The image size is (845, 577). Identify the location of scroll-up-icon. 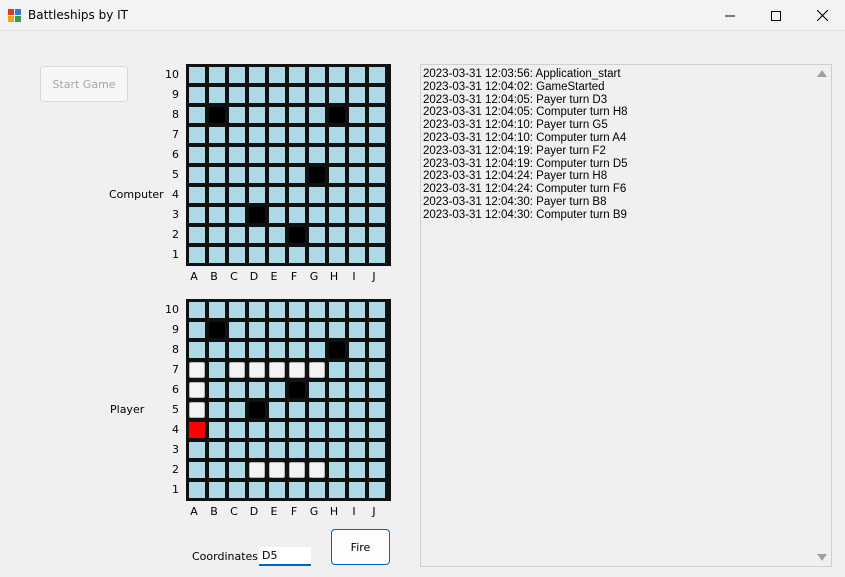
(822, 73).